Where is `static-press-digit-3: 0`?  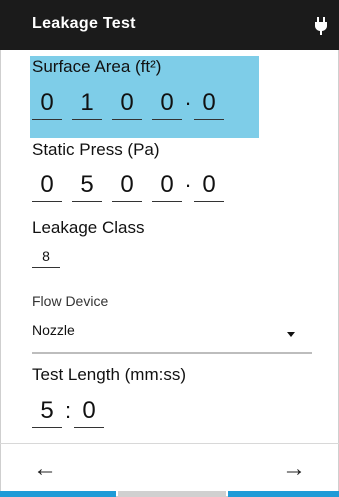
static-press-digit-3: 0 is located at coordinates (127, 186).